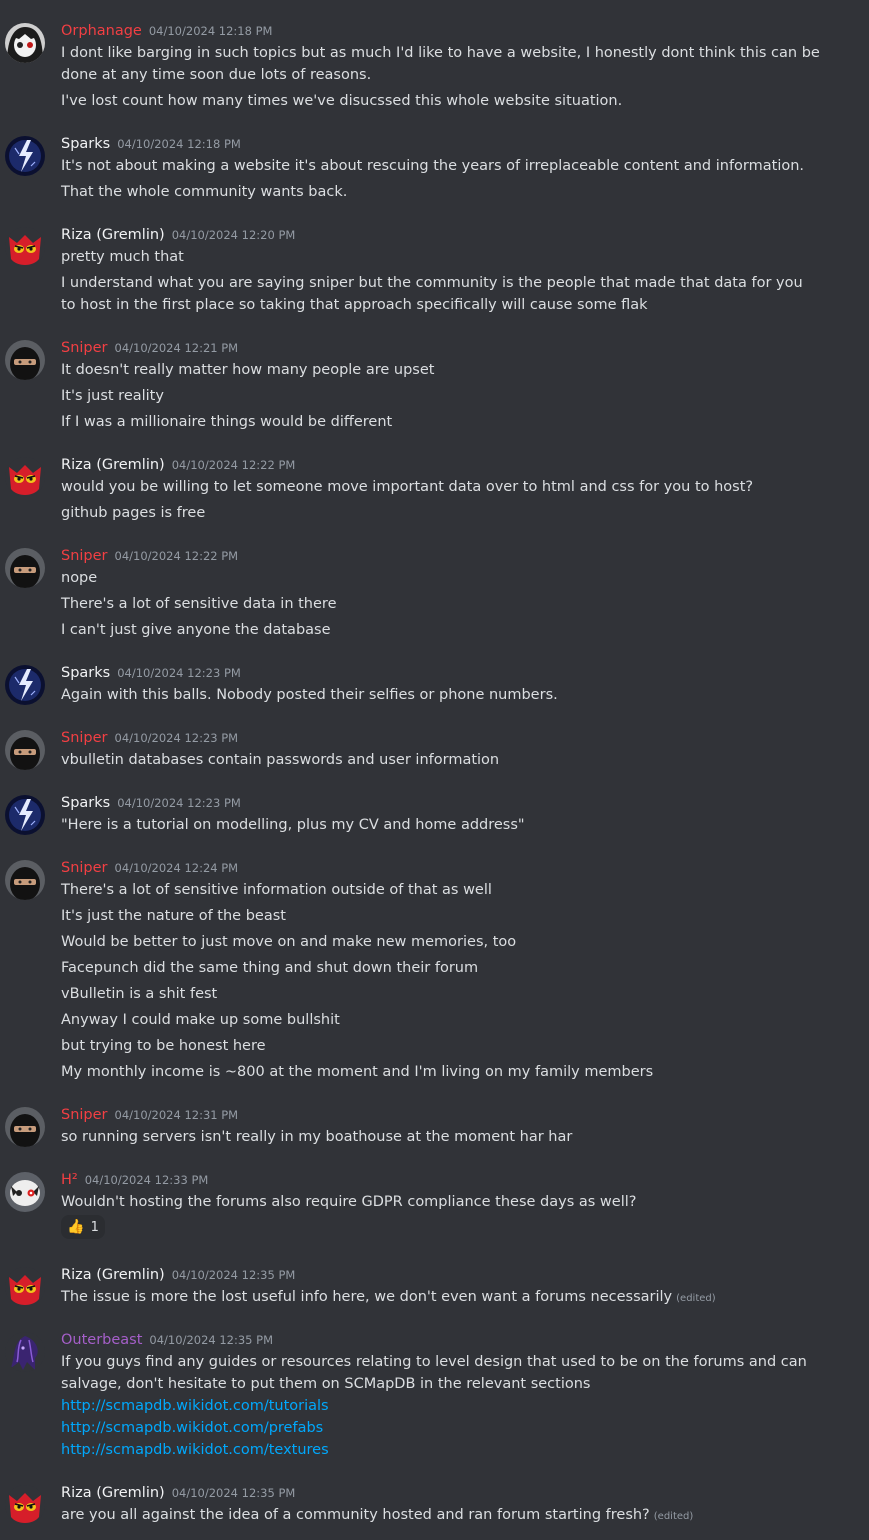  Describe the element at coordinates (163, 1046) in the screenshot. I see `message-text: but trying to be honest here` at that location.